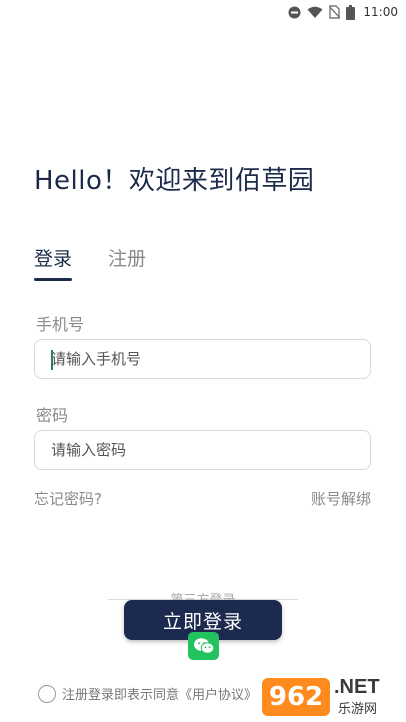 The image size is (406, 722). I want to click on wifi-icon, so click(315, 12).